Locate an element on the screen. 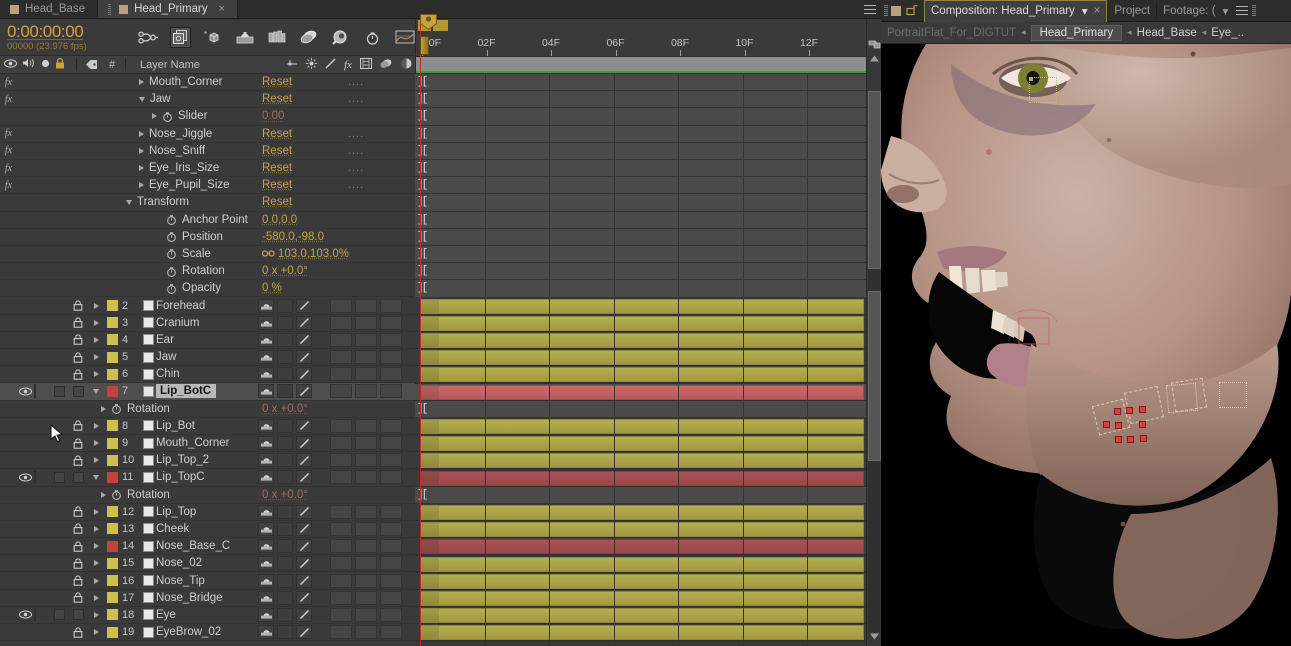 This screenshot has height=646, width=1291. vertical-scrollbar-thumb-lower is located at coordinates (874, 376).